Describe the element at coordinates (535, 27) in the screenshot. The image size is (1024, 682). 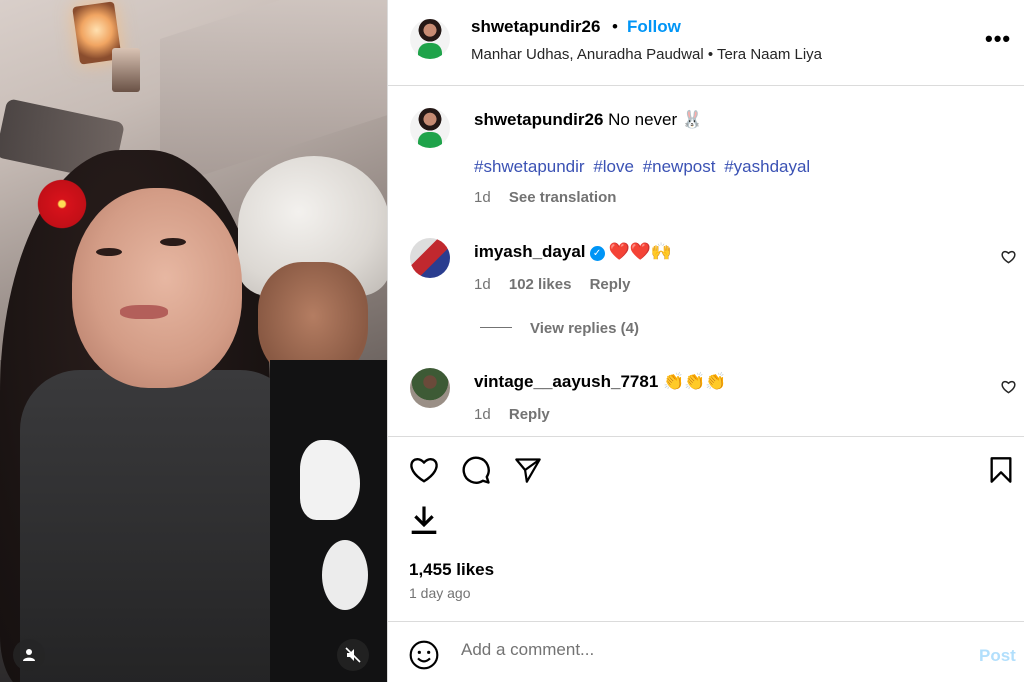
I see `author-username: shwetapundir26` at that location.